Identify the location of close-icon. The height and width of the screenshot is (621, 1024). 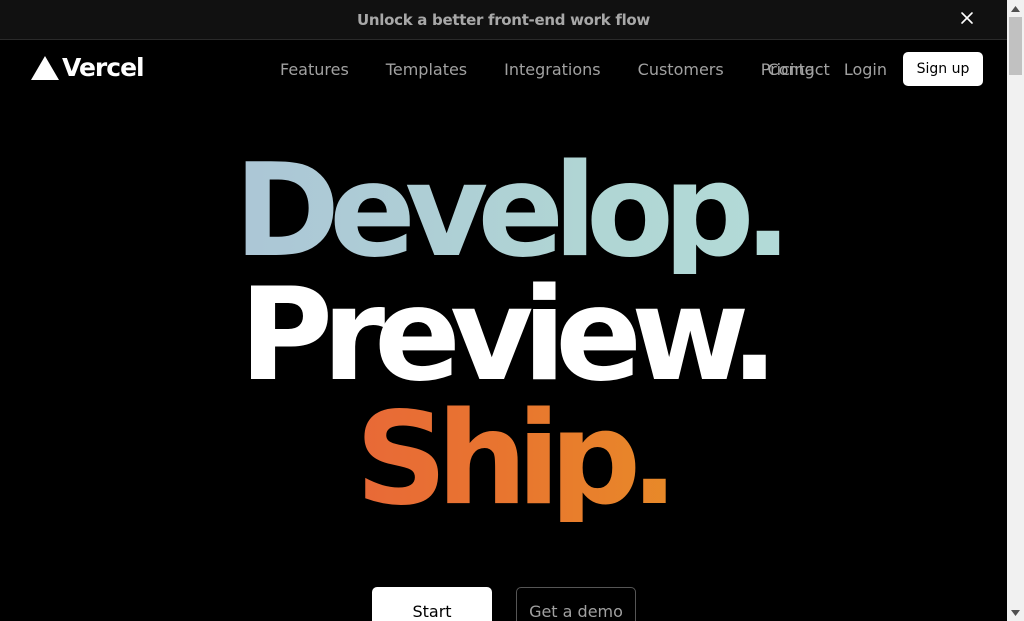
(967, 18).